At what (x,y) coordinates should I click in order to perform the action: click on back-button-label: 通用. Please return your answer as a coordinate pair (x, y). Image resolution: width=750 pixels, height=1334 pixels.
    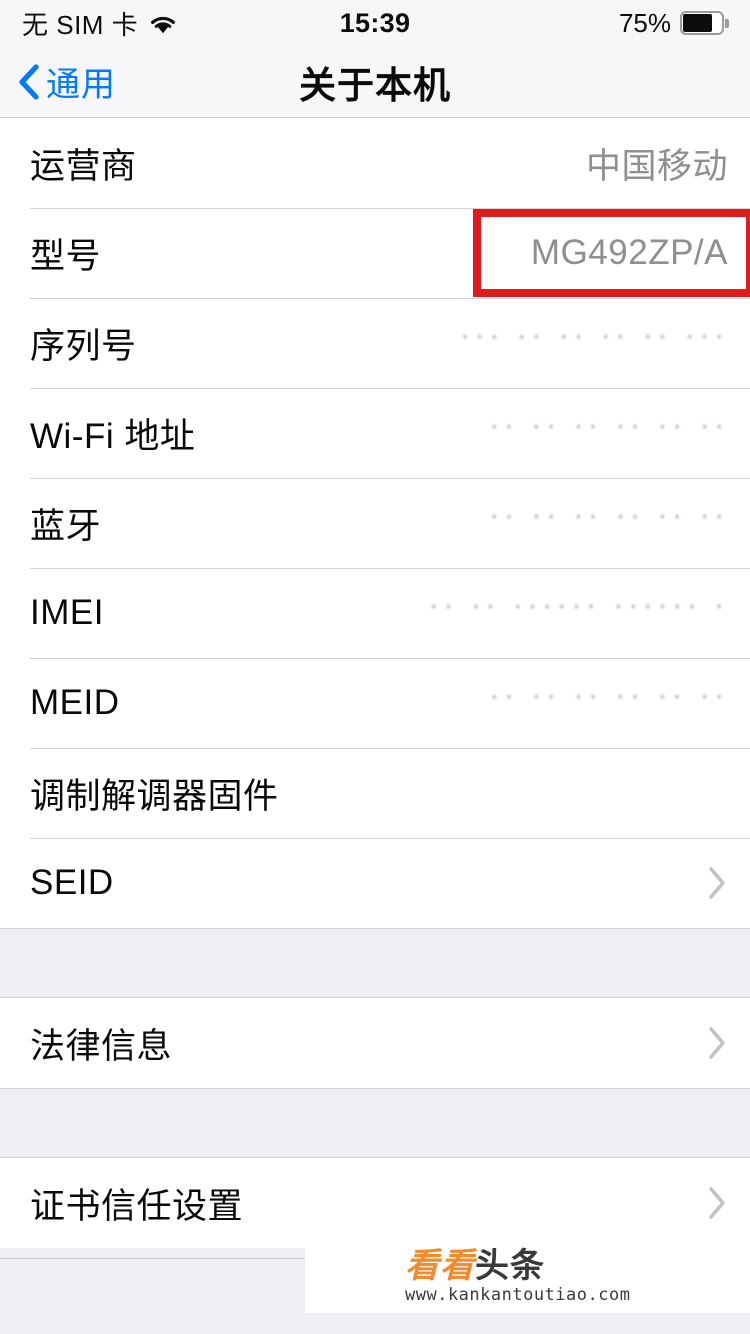
    Looking at the image, I should click on (81, 85).